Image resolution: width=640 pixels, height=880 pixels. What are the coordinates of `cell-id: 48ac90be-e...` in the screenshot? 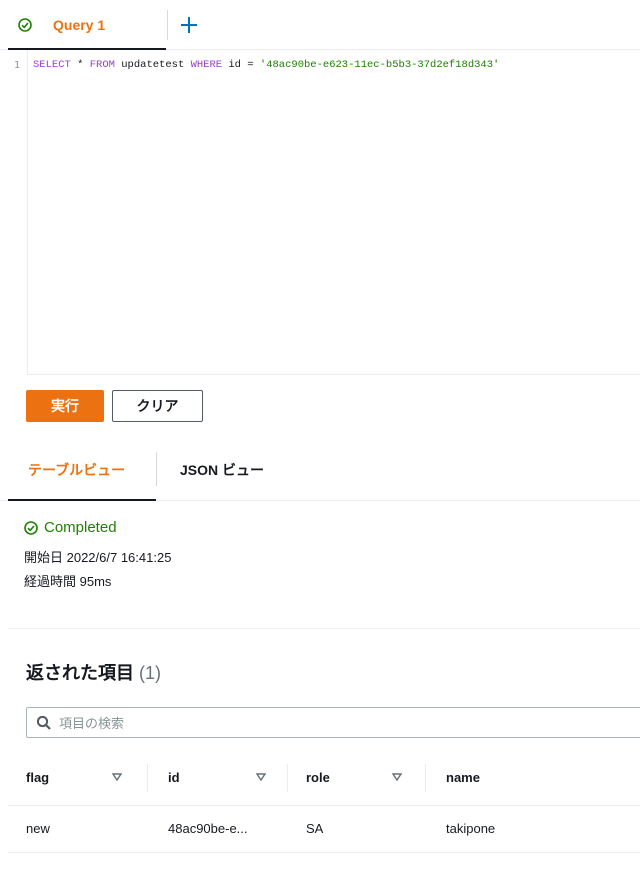 It's located at (208, 828).